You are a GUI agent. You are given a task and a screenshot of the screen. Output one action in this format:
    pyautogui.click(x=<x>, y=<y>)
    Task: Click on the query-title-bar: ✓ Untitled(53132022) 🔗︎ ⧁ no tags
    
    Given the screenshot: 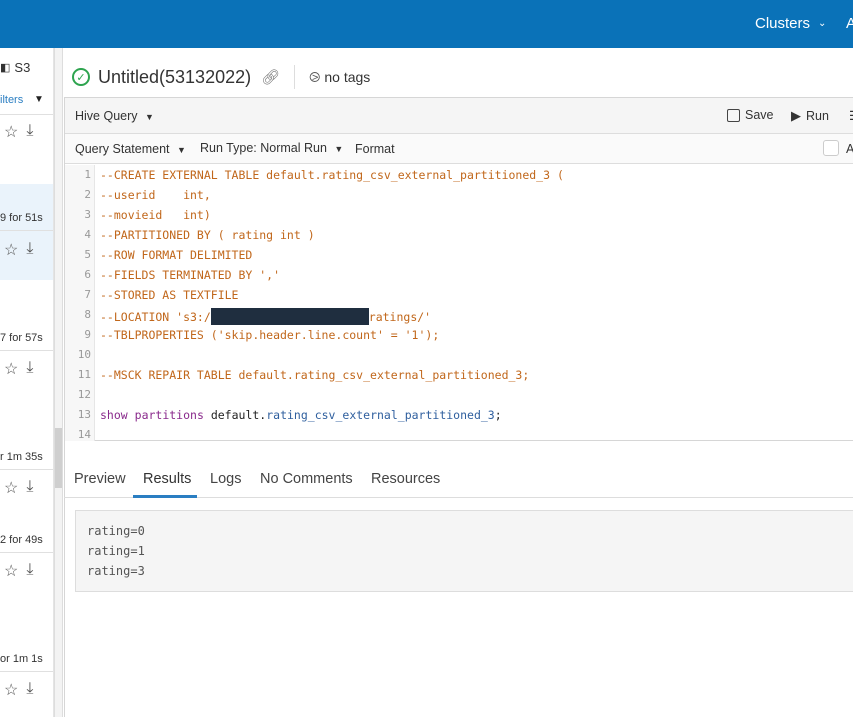 What is the action you would take?
    pyautogui.click(x=217, y=77)
    